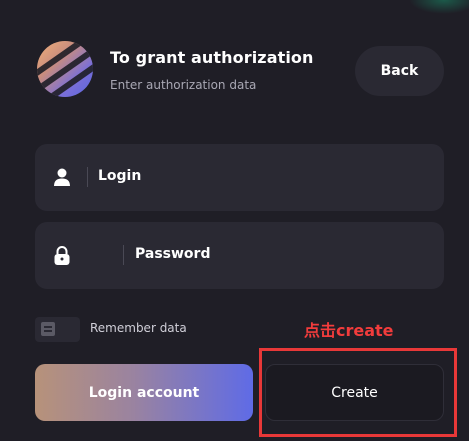 This screenshot has height=441, width=469. Describe the element at coordinates (358, 392) in the screenshot. I see `create-highlight-box` at that location.